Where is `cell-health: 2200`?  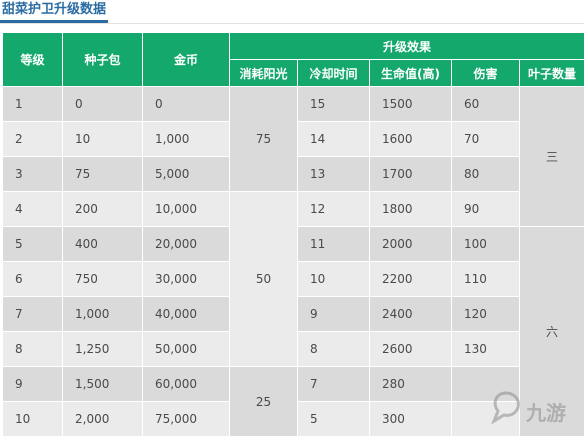
cell-health: 2200 is located at coordinates (411, 279).